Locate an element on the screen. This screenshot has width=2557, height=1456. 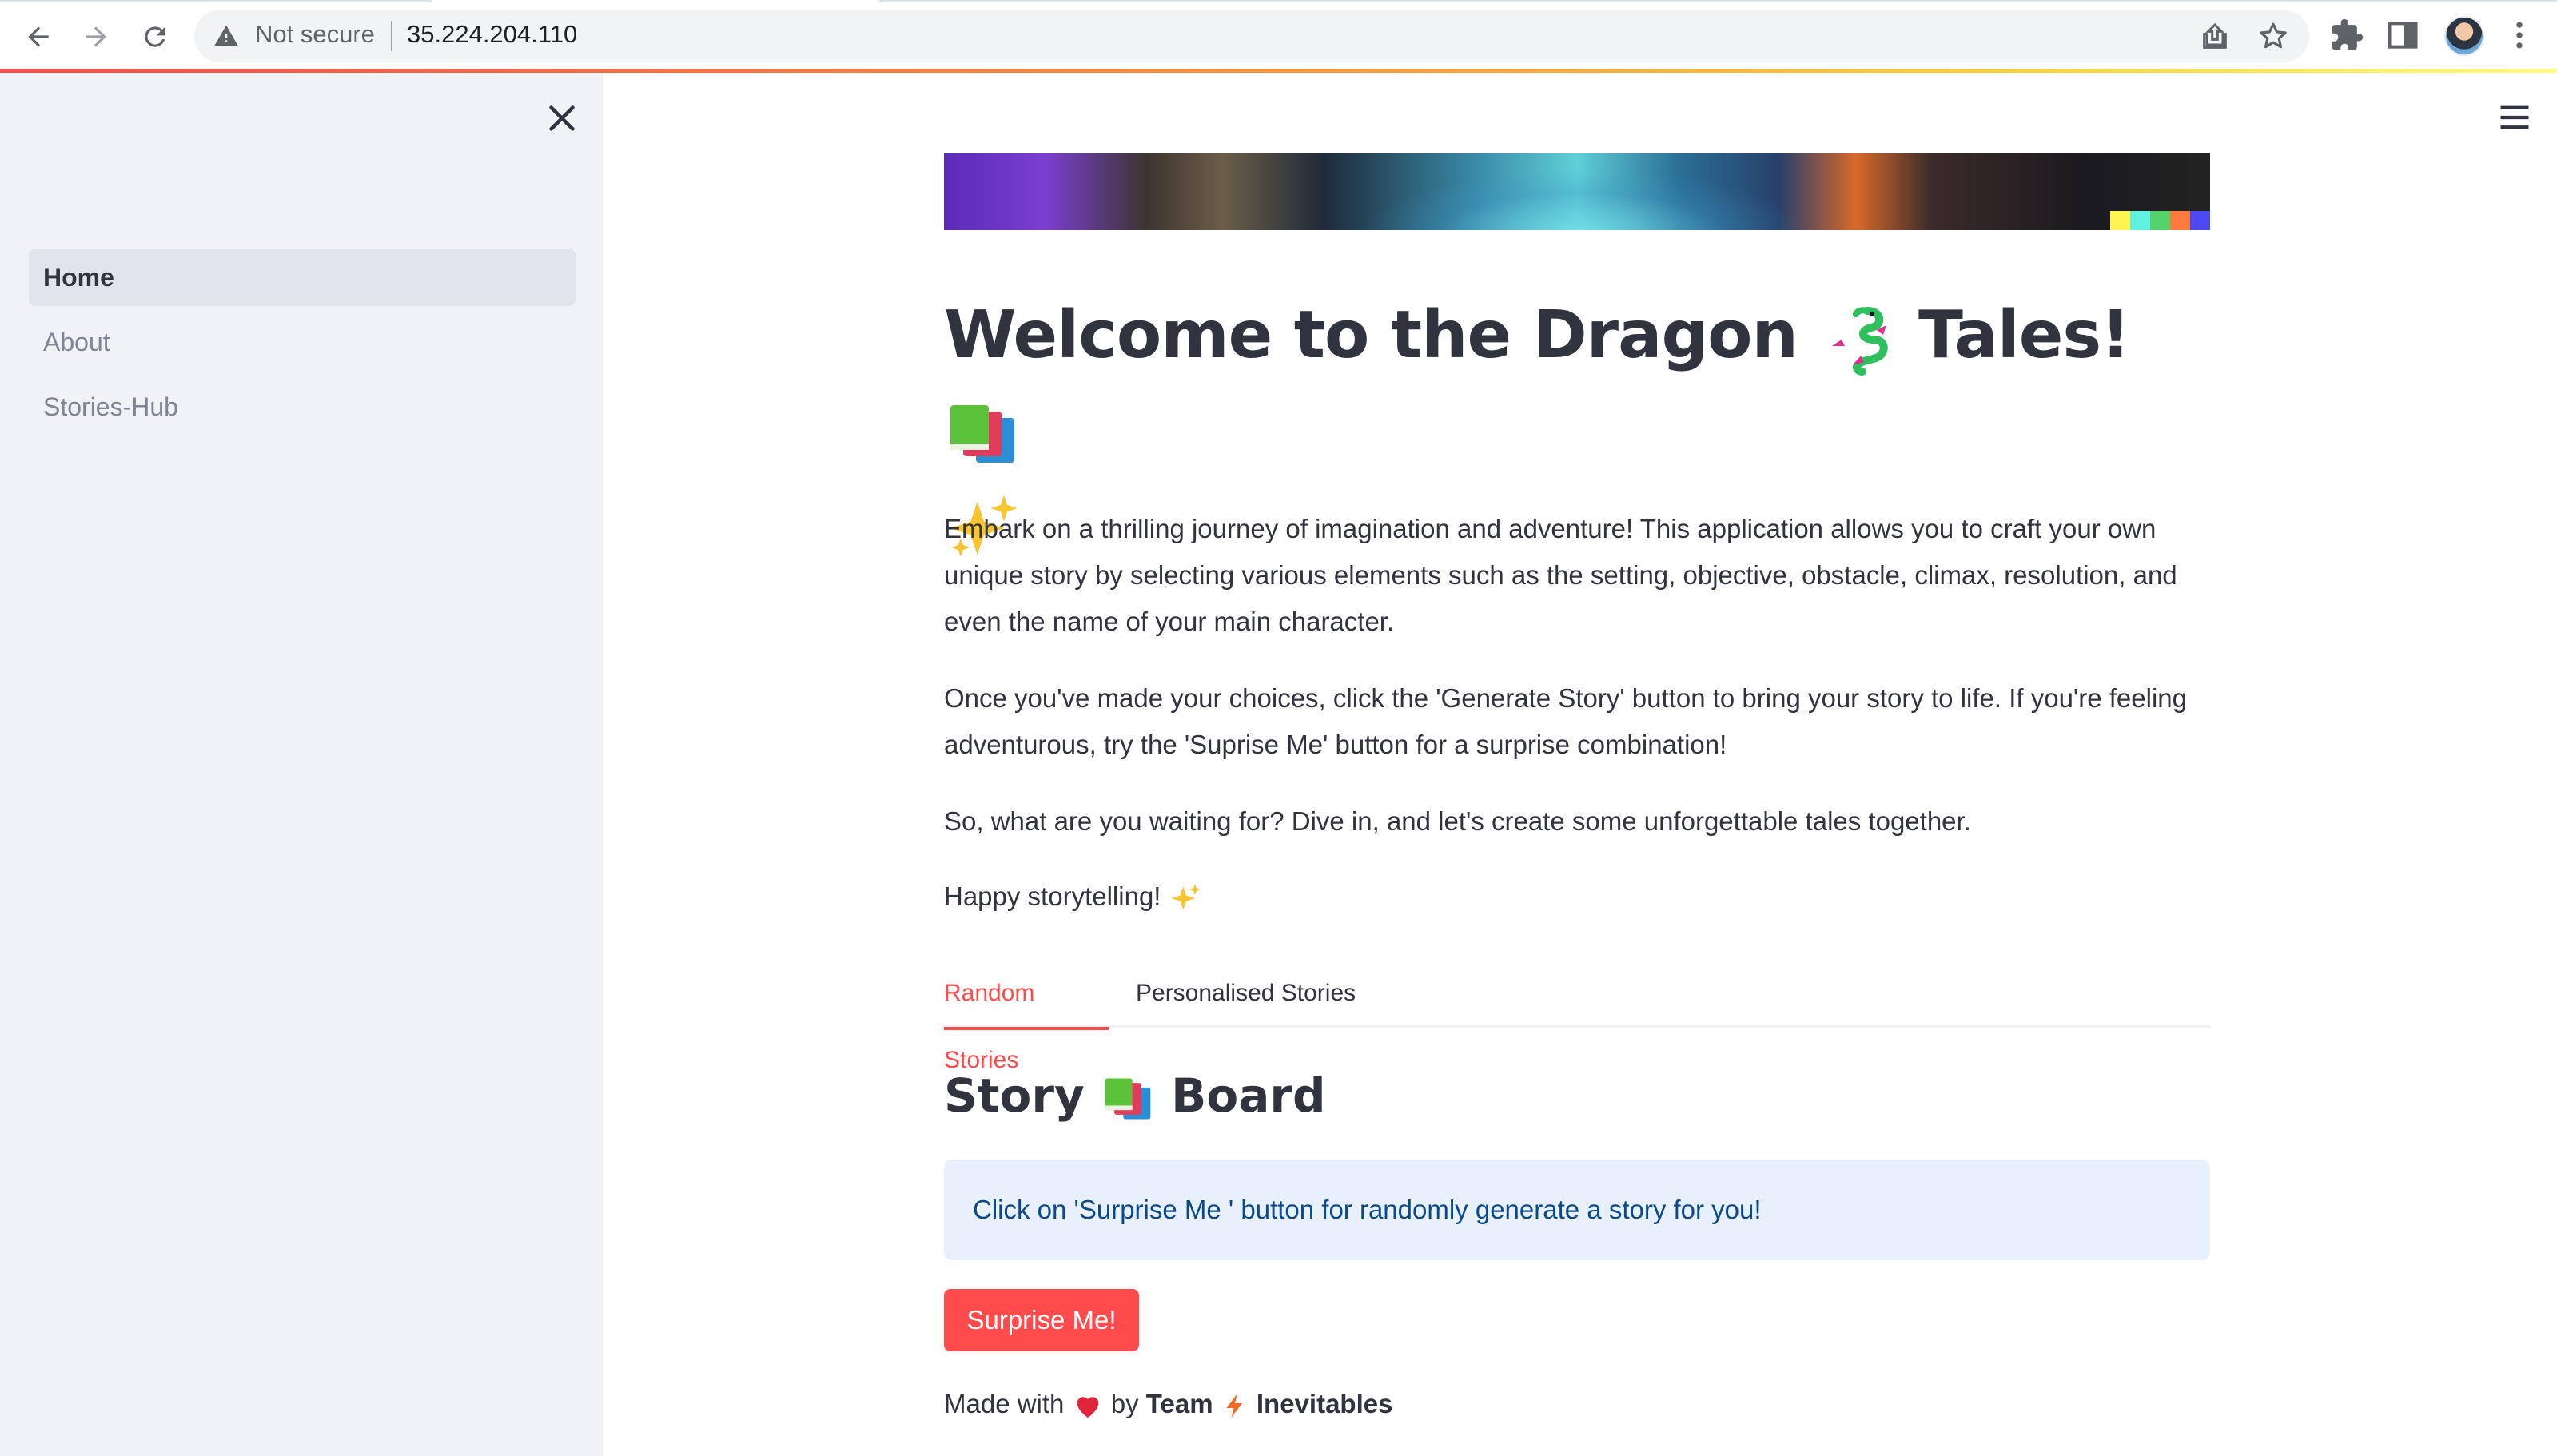
forward-arrow-icon is located at coordinates (96, 36).